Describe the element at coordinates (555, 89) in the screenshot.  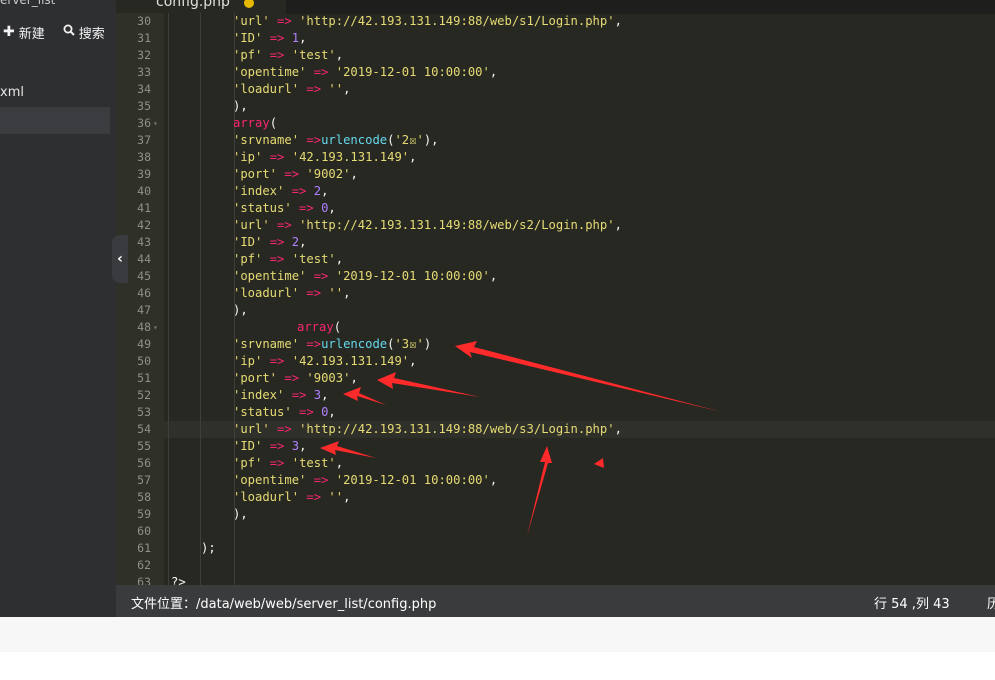
I see `code-line: 34 'loadurl' => '',` at that location.